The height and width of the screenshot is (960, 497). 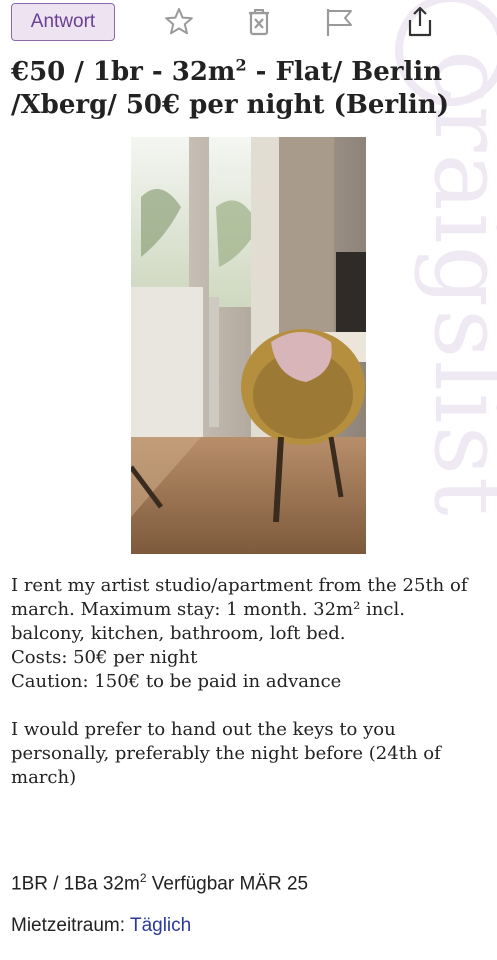 I want to click on post-toolbar: Antwort, so click(x=248, y=24).